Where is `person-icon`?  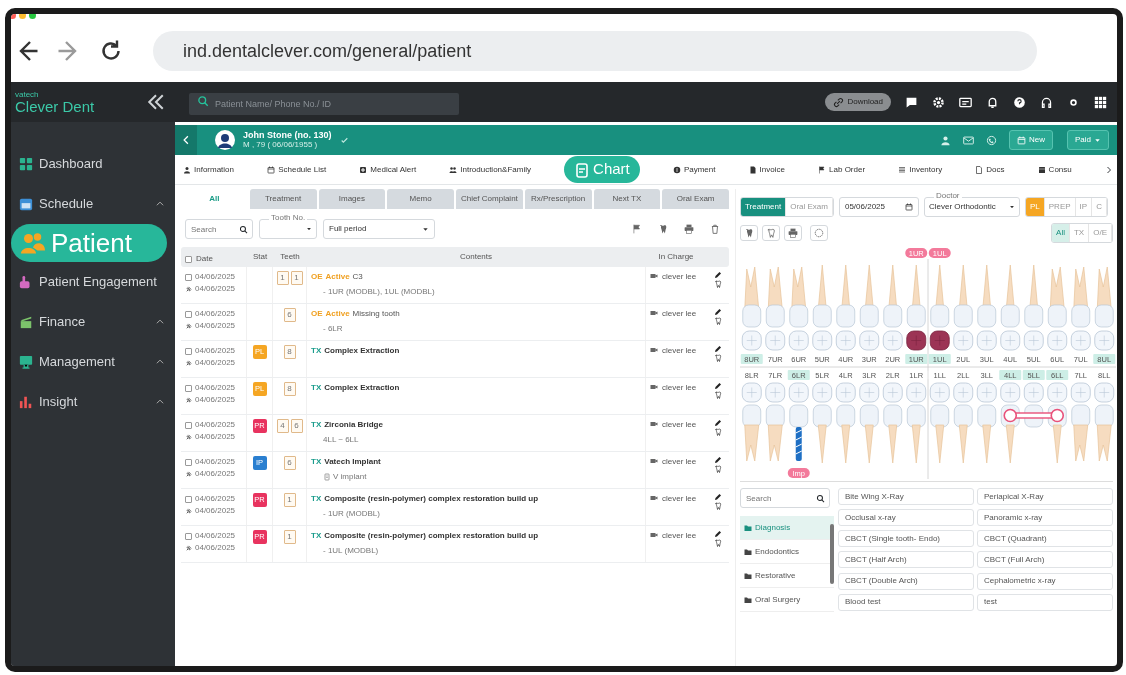
person-icon is located at coordinates (945, 140).